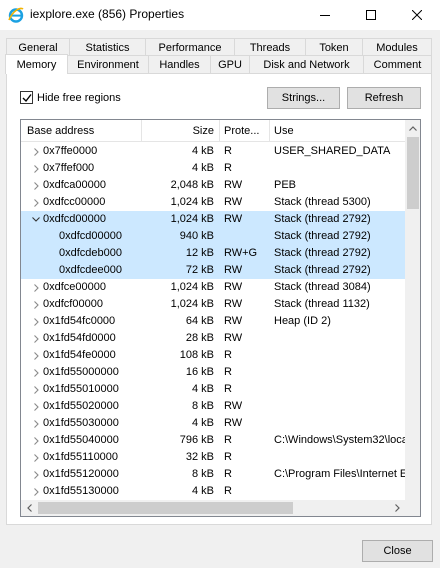 The width and height of the screenshot is (440, 568). What do you see at coordinates (413, 173) in the screenshot?
I see `vertical-scroll-thumb` at bounding box center [413, 173].